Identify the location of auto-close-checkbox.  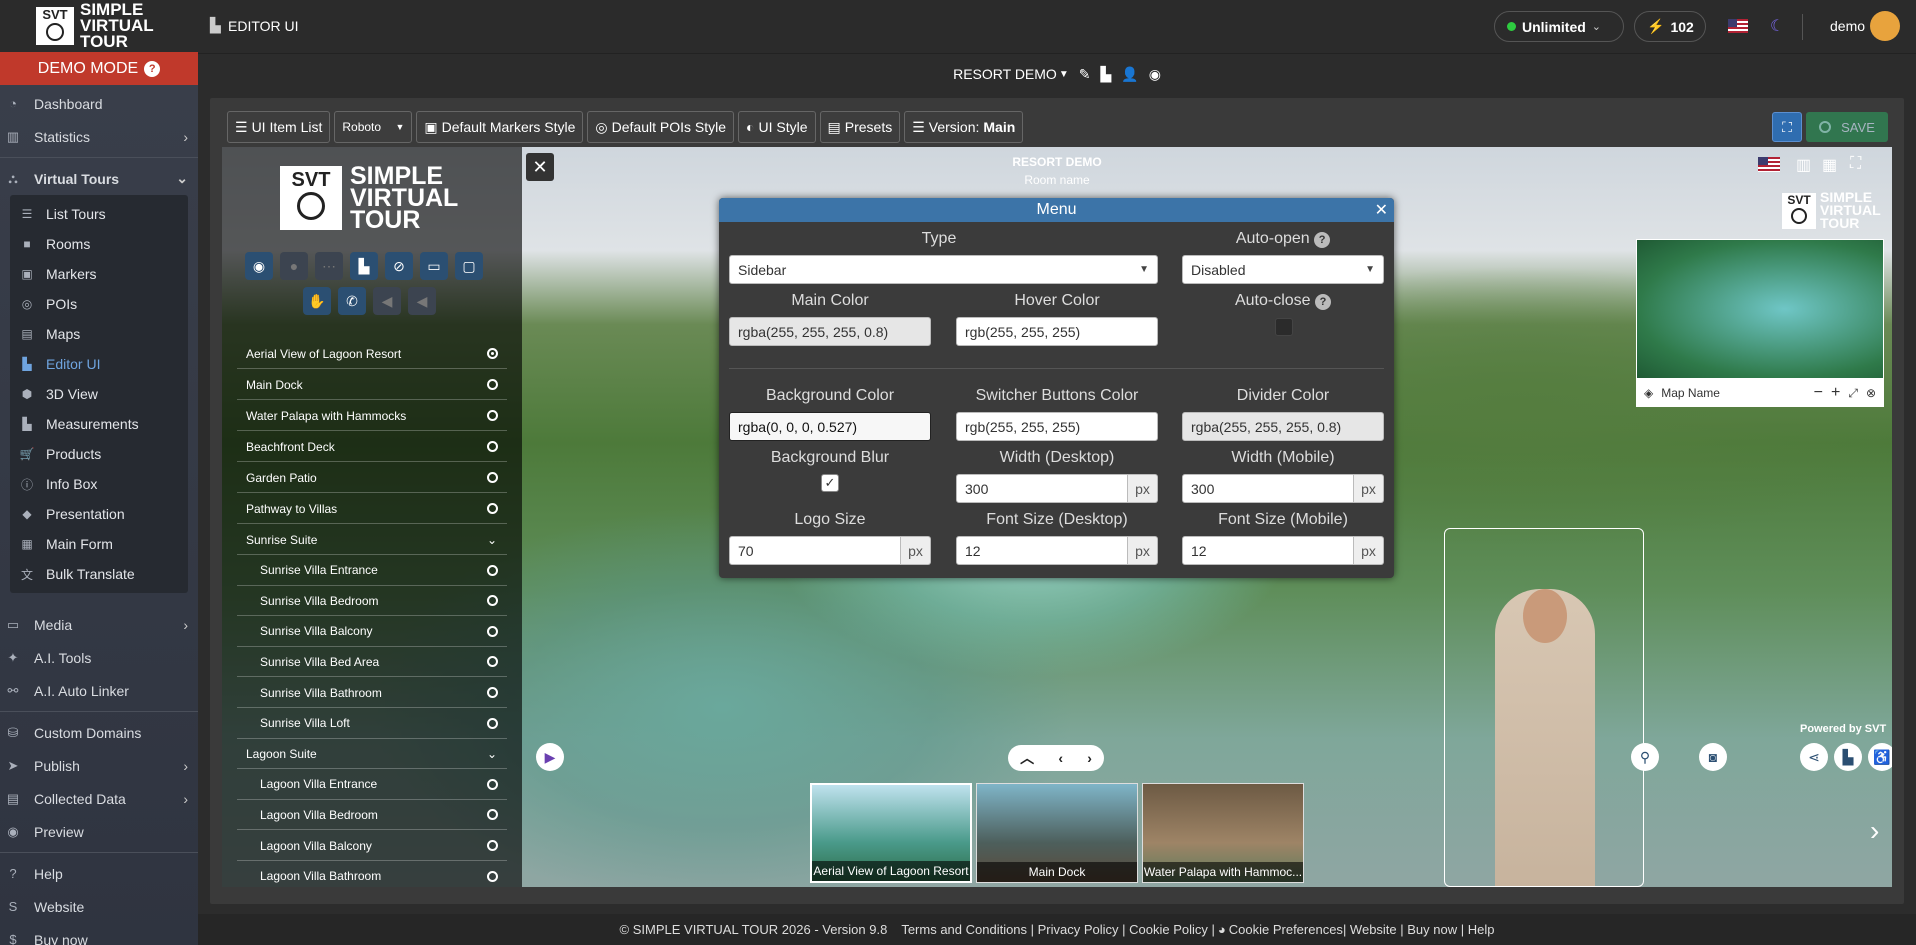
(1284, 327).